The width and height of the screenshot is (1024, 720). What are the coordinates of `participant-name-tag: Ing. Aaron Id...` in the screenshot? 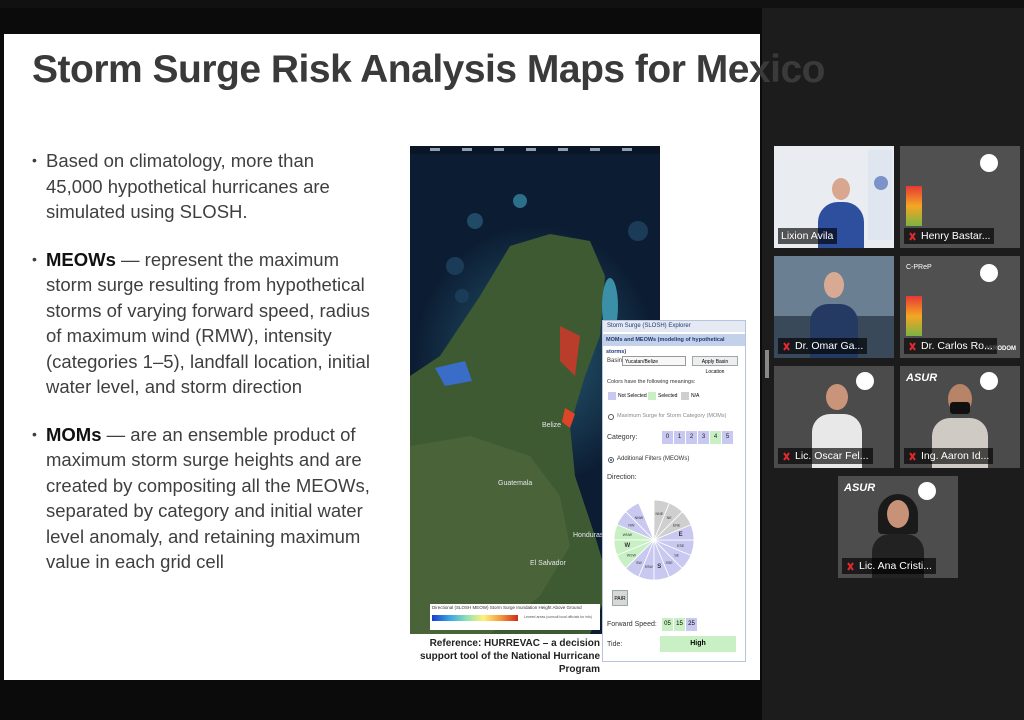 It's located at (949, 456).